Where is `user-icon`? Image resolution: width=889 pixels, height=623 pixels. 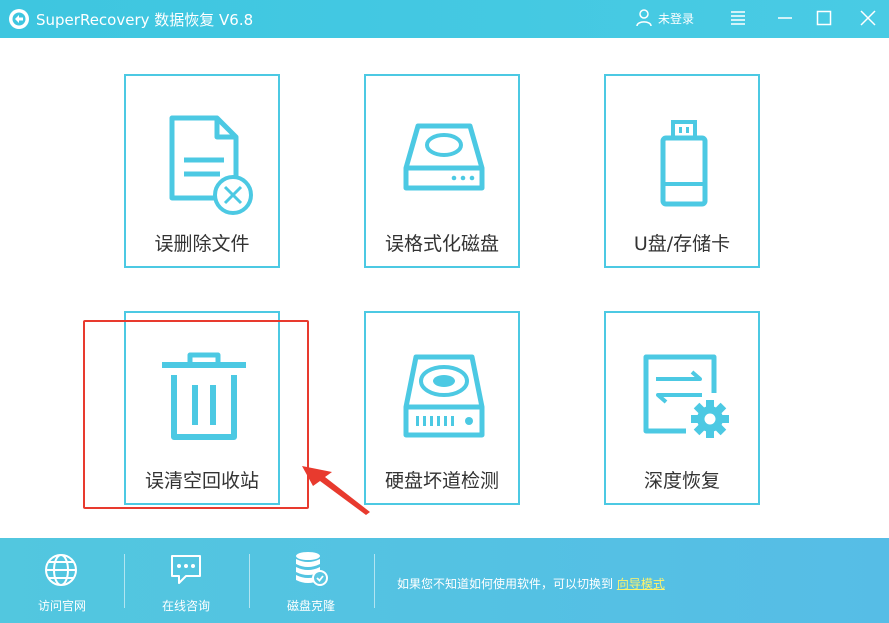 user-icon is located at coordinates (644, 18).